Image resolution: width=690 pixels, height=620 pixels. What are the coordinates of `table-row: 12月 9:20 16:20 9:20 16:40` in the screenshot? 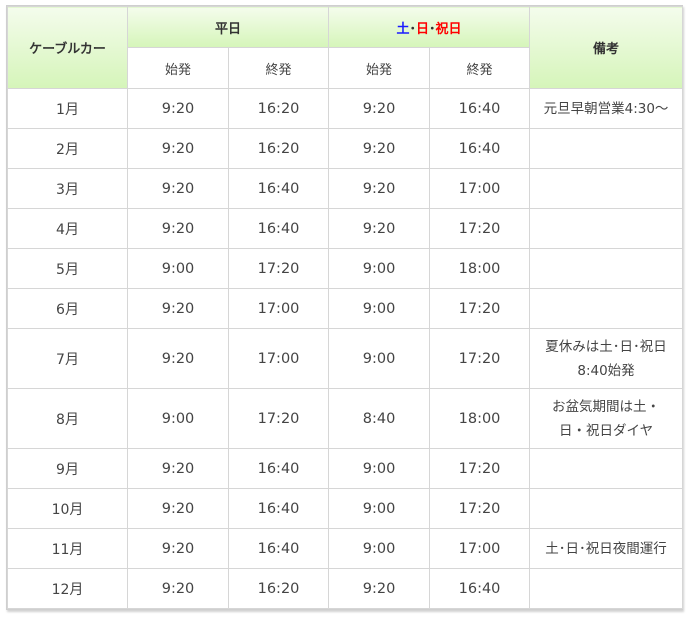 It's located at (345, 588).